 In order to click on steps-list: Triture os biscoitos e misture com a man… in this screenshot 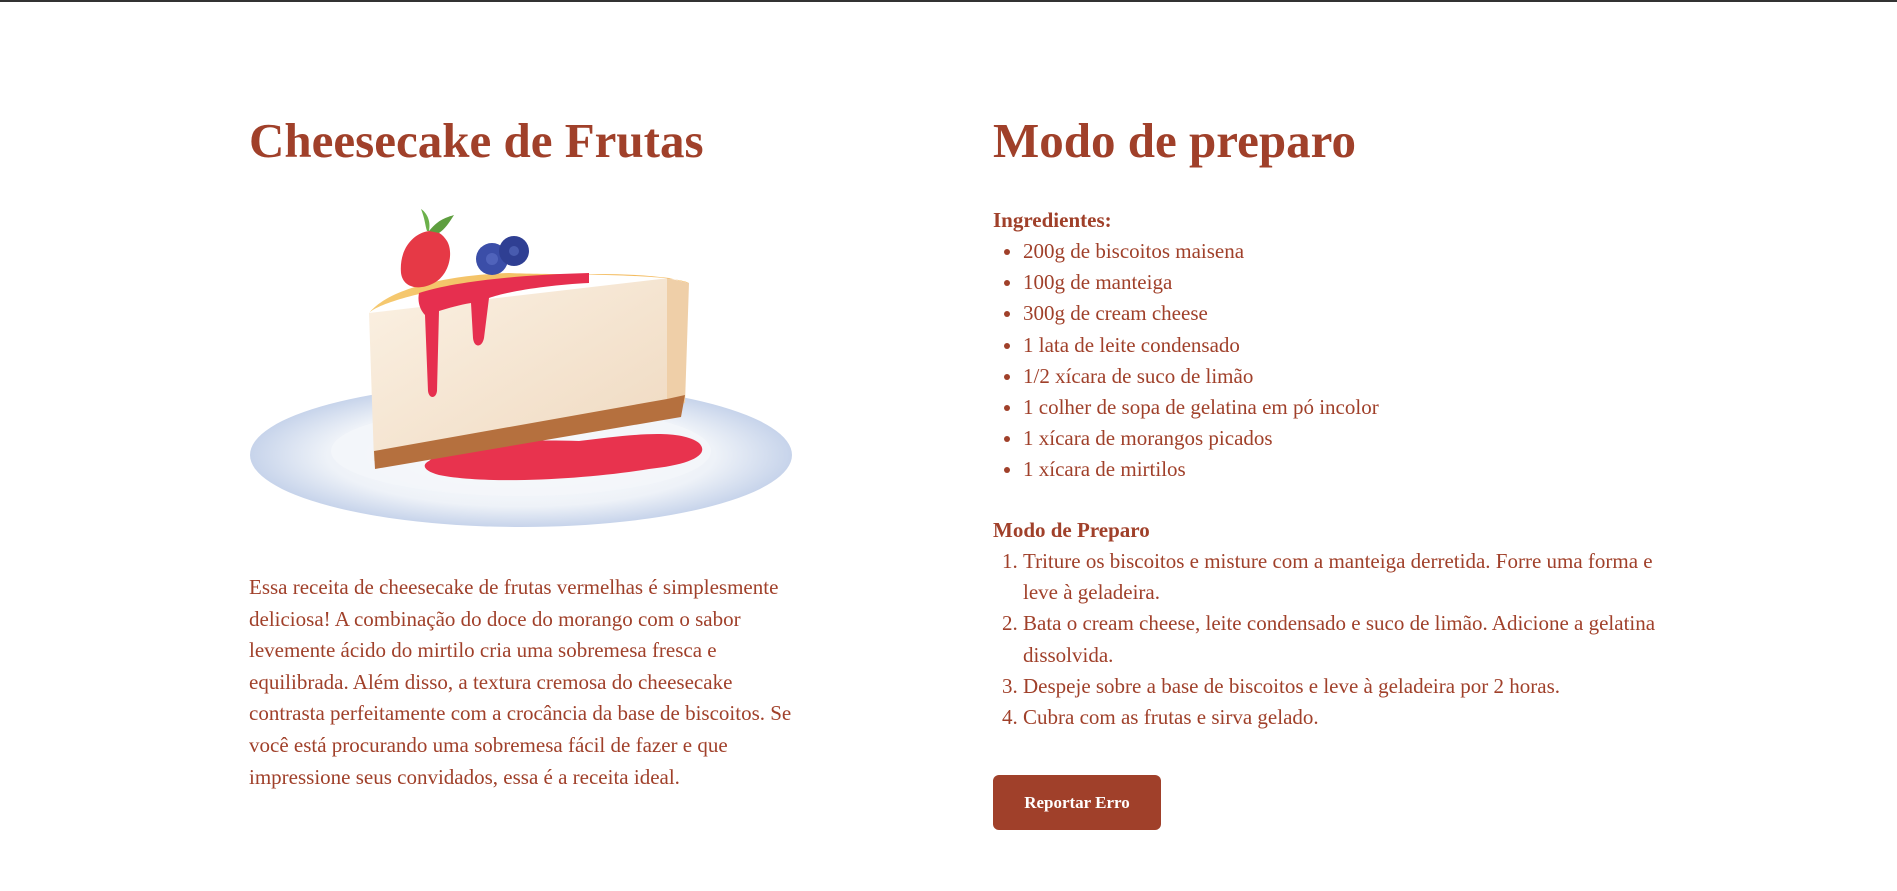, I will do `click(1338, 639)`.